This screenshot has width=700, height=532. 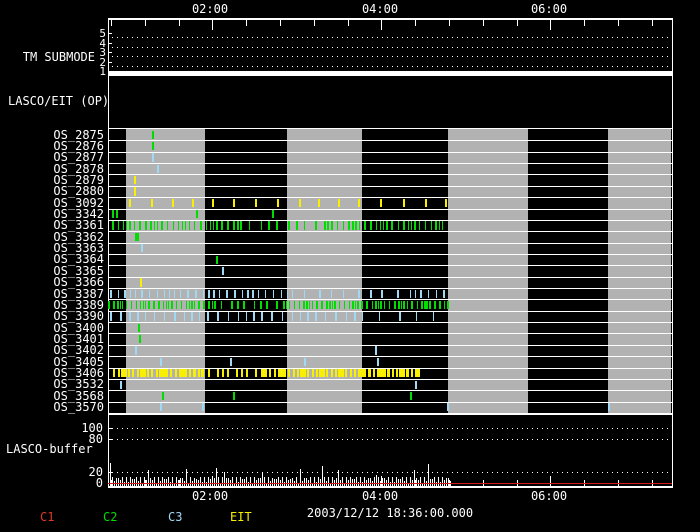 I want to click on tm-submode-label: TM SUBMODE, so click(x=58, y=57).